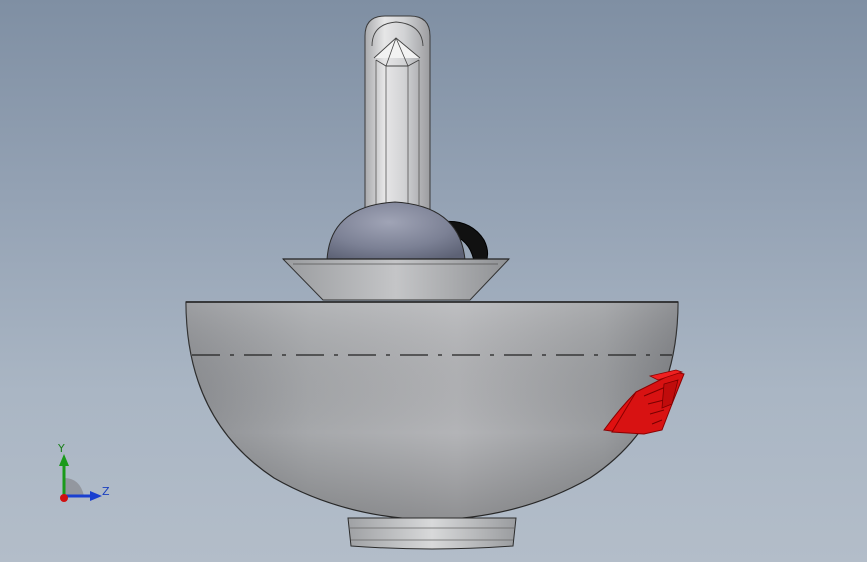  I want to click on sphere-dome, so click(396, 231).